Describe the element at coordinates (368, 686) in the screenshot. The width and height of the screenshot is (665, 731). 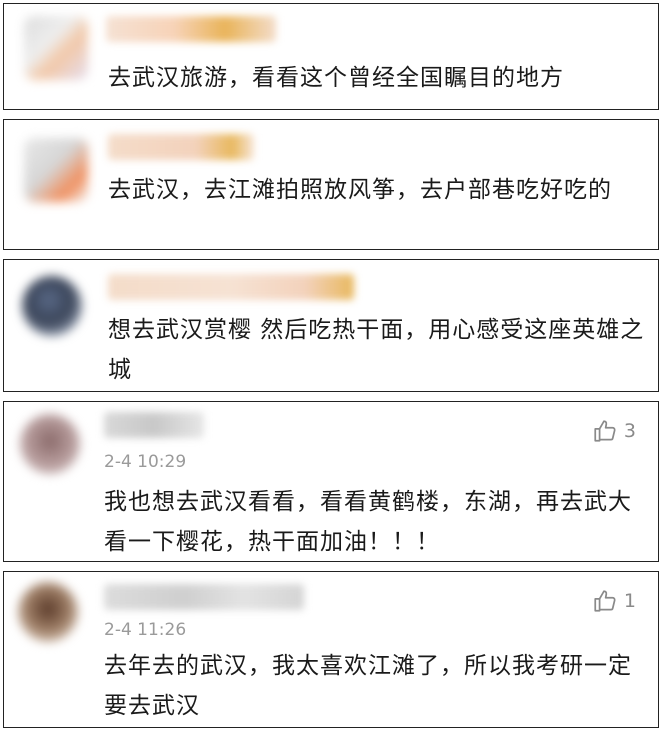
I see `comment-text: 去年去的武汉，我太喜欢江滩了，所以我考研一定要去武汉` at that location.